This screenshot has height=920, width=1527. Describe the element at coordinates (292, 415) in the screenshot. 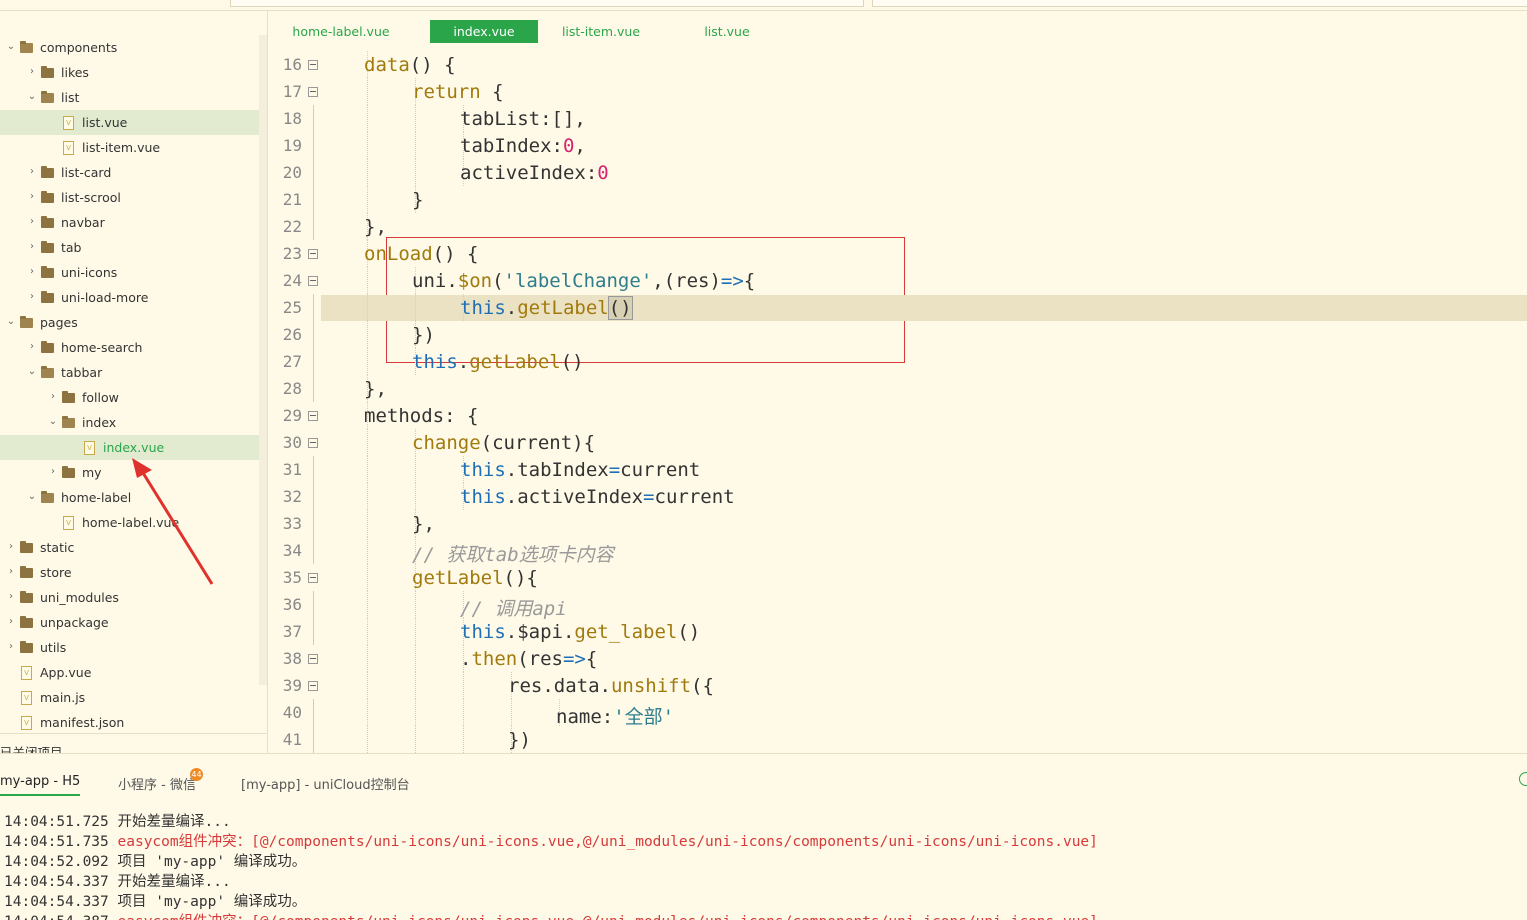

I see `line-number: 29` at that location.